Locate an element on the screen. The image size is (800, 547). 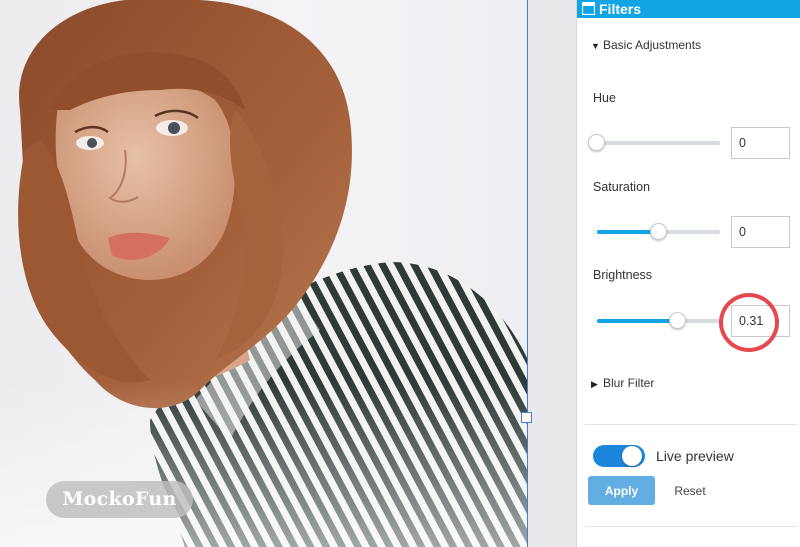
blur-filter-toggle: ▶ Blur Filter is located at coordinates (622, 383).